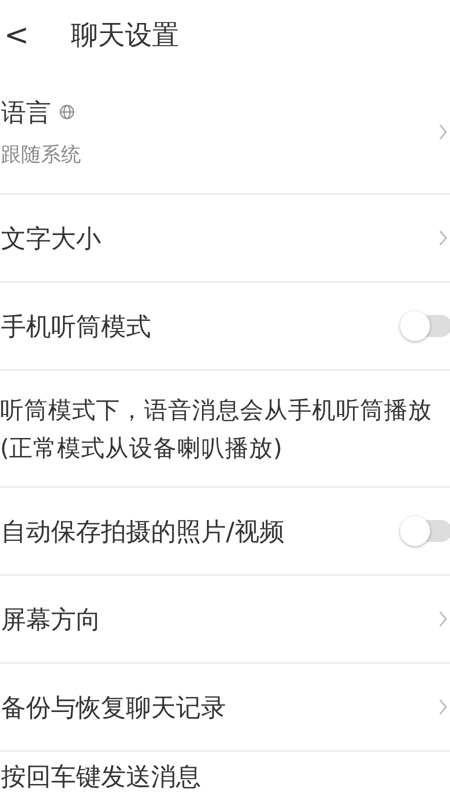 Image resolution: width=450 pixels, height=801 pixels. Describe the element at coordinates (225, 774) in the screenshot. I see `settings-row: 按回车键发送消息` at that location.